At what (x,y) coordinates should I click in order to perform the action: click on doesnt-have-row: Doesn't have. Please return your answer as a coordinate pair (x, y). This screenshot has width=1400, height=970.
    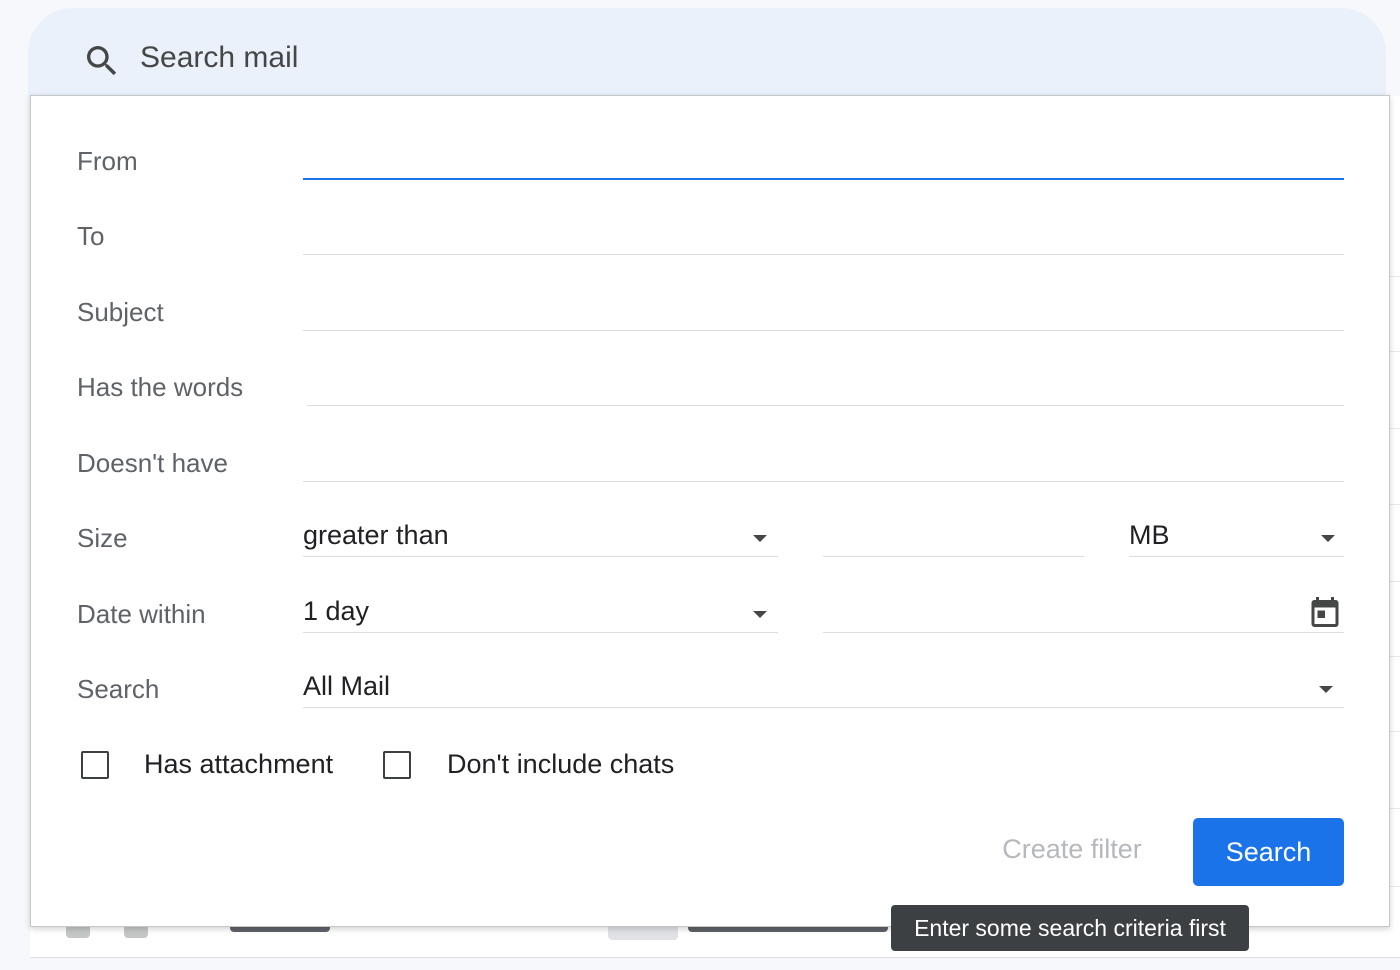
    Looking at the image, I should click on (711, 473).